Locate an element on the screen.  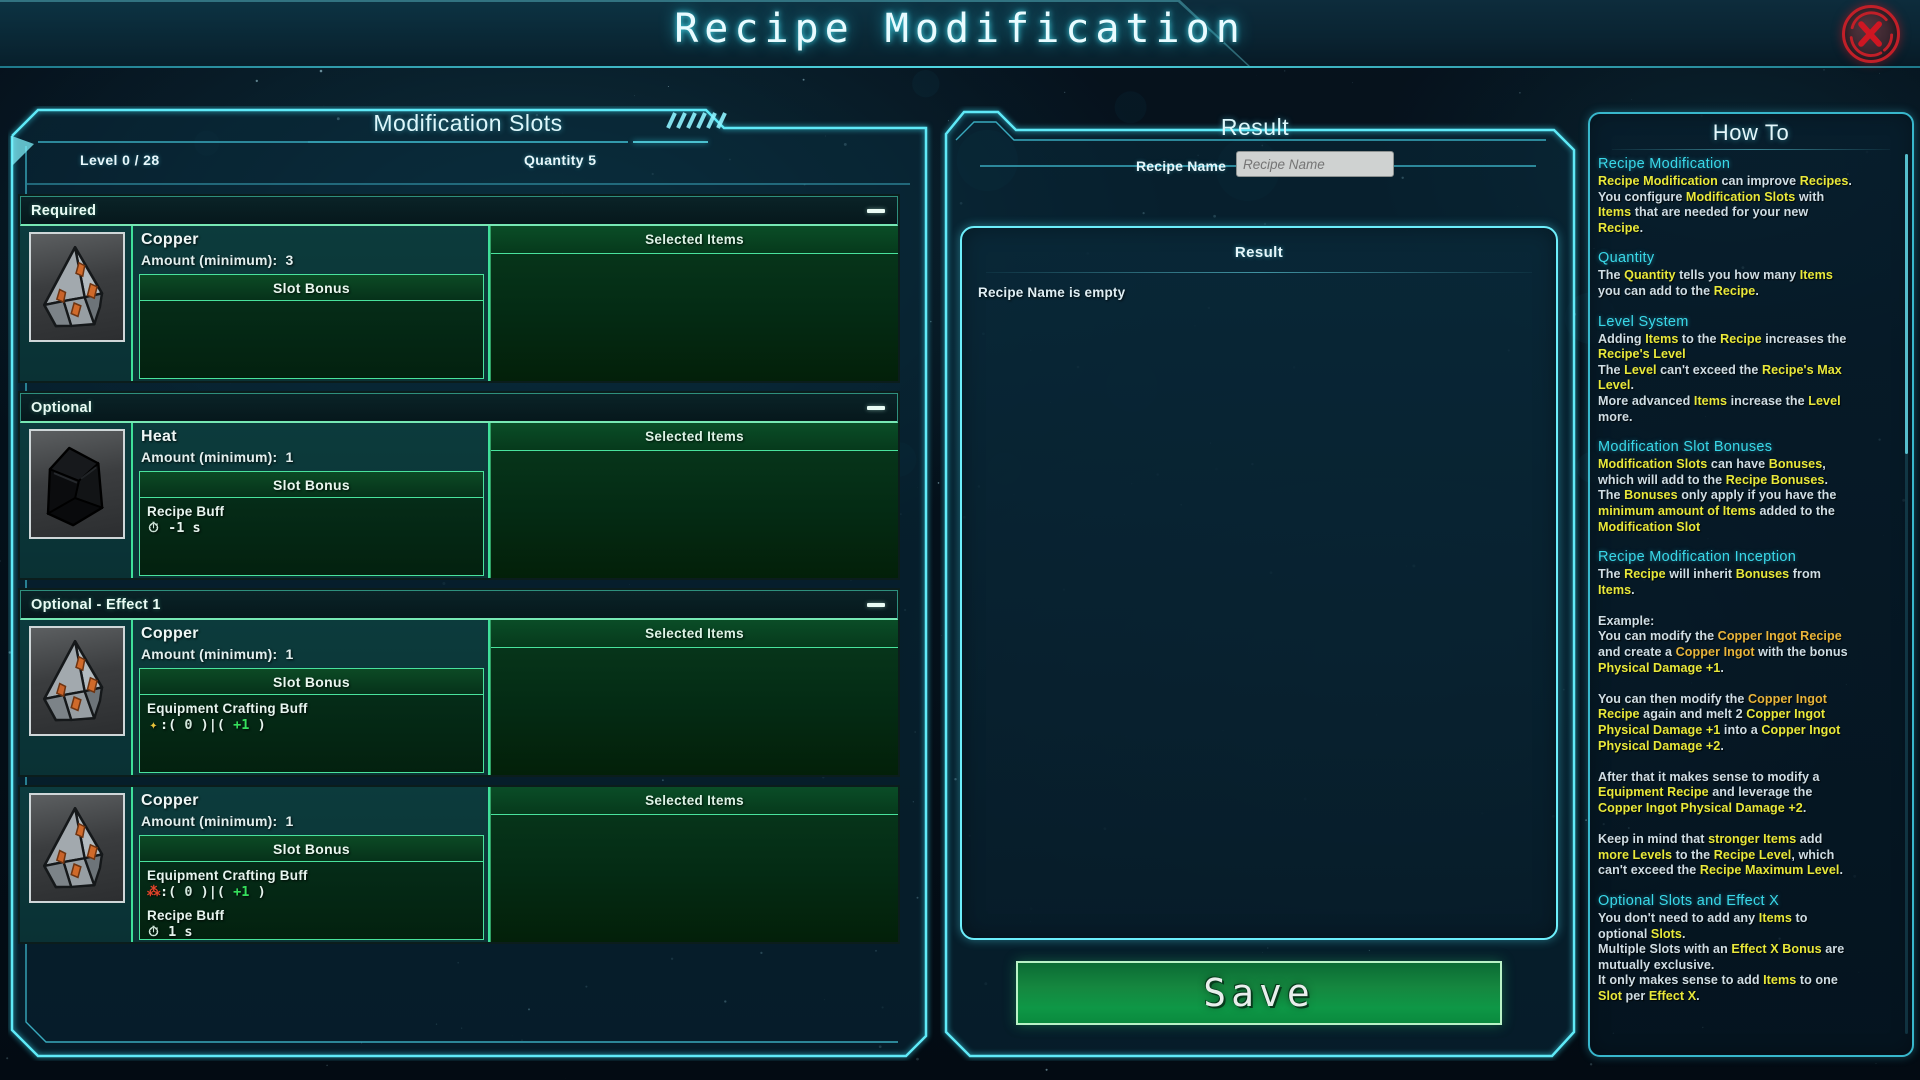
spark-icon: ✦ is located at coordinates (153, 725).